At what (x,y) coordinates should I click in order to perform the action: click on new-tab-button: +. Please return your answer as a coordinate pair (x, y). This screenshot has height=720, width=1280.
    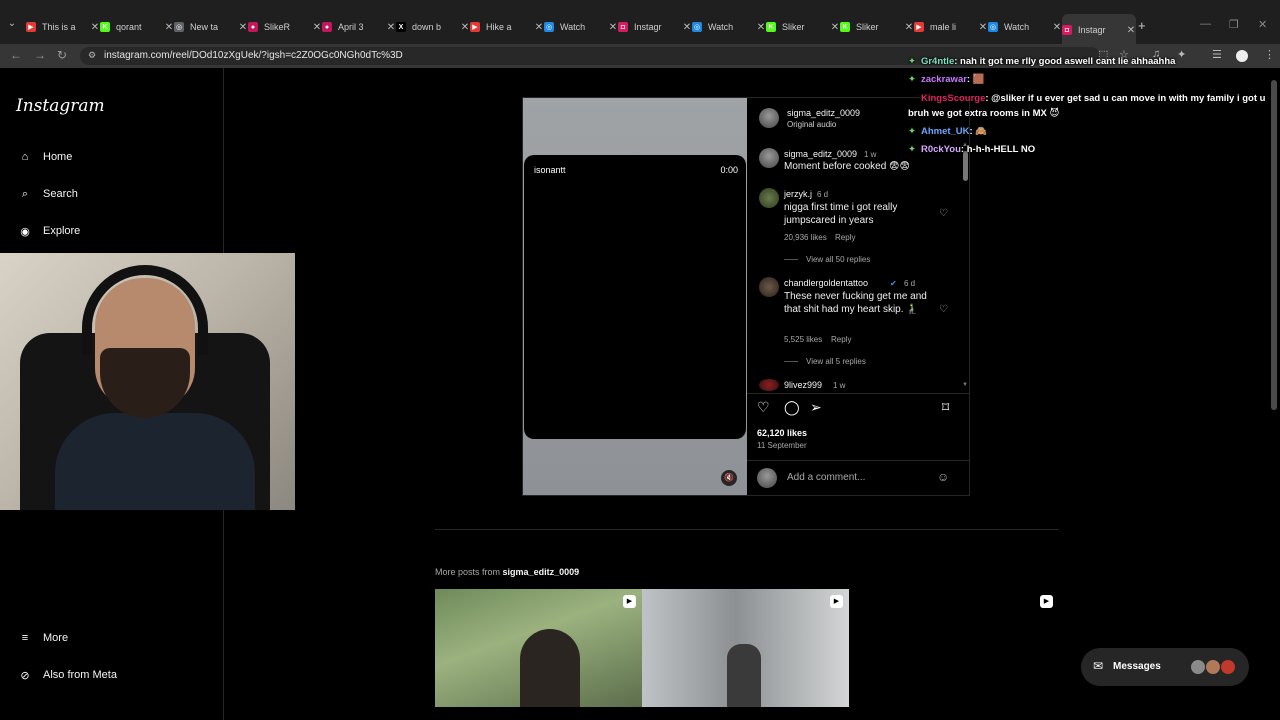
    Looking at the image, I should click on (1142, 25).